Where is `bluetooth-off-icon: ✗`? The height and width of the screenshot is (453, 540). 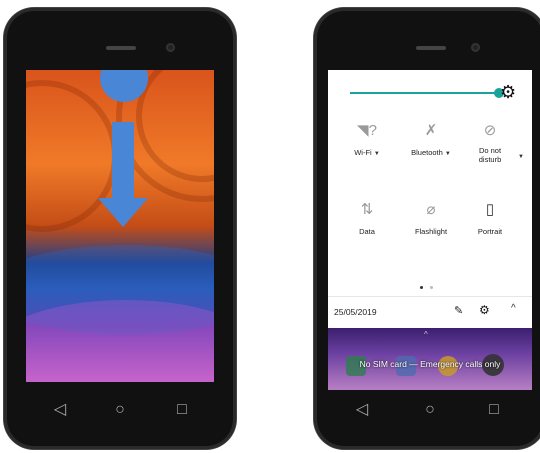
bluetooth-off-icon: ✗ is located at coordinates (431, 130).